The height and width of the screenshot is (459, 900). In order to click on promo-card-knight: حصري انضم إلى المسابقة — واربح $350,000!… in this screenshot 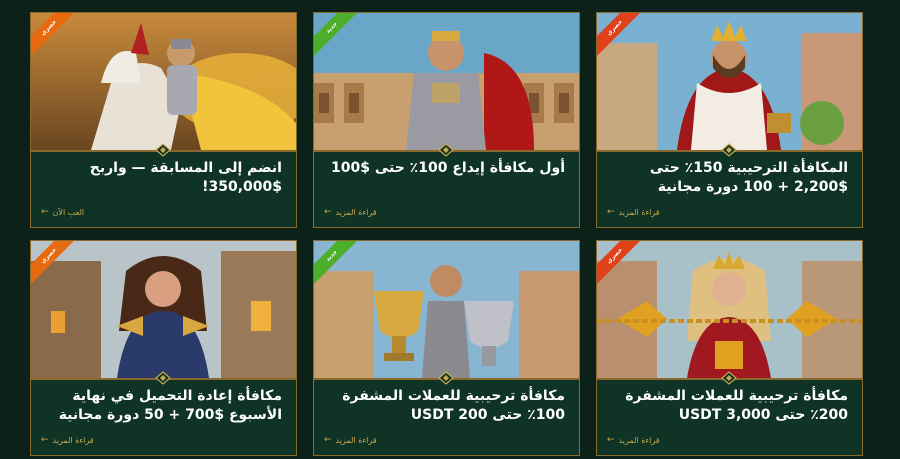, I will do `click(163, 120)`.